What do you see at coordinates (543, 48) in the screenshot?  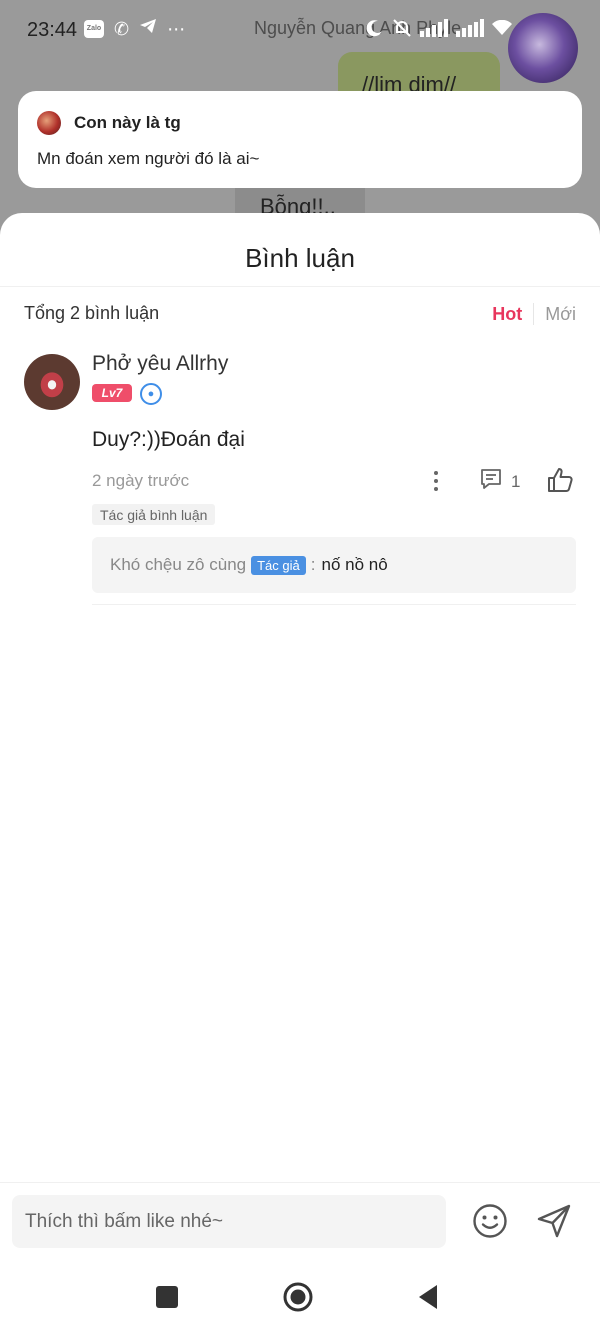 I see `chat-avatar` at bounding box center [543, 48].